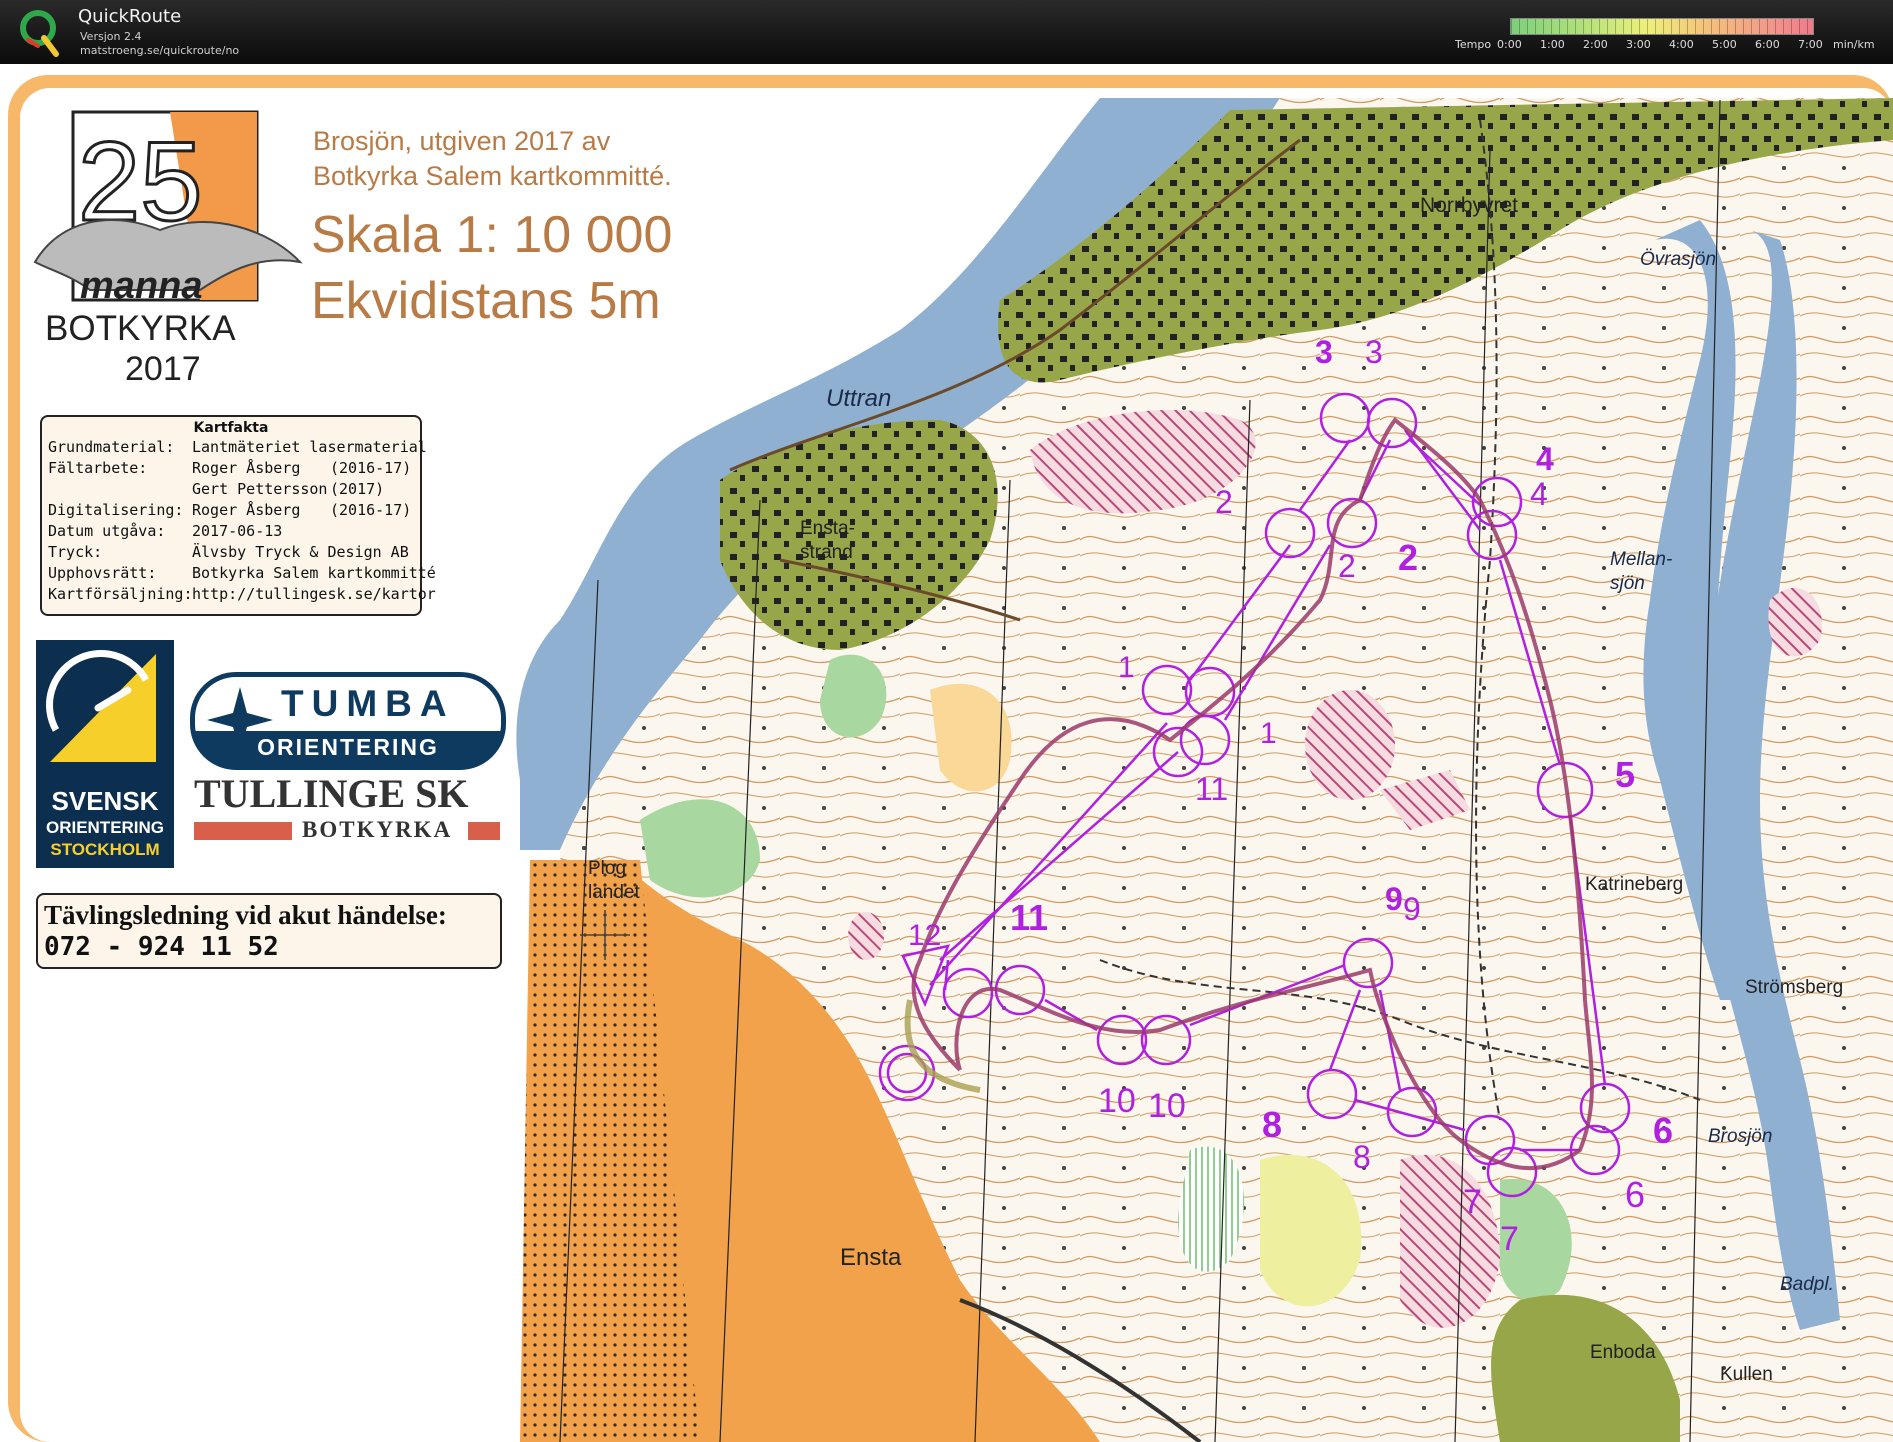  What do you see at coordinates (39, 33) in the screenshot?
I see `quickroute-logo-icon` at bounding box center [39, 33].